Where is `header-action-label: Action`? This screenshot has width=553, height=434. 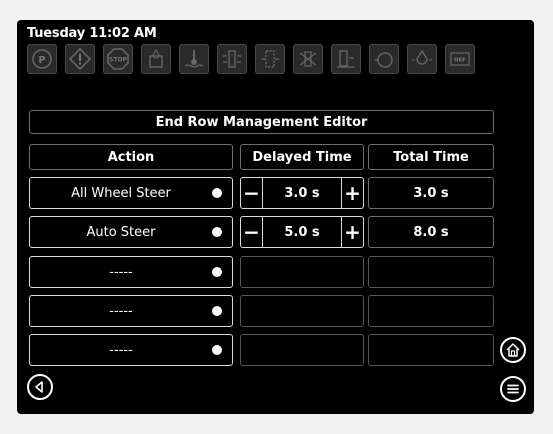
header-action-label: Action is located at coordinates (131, 157).